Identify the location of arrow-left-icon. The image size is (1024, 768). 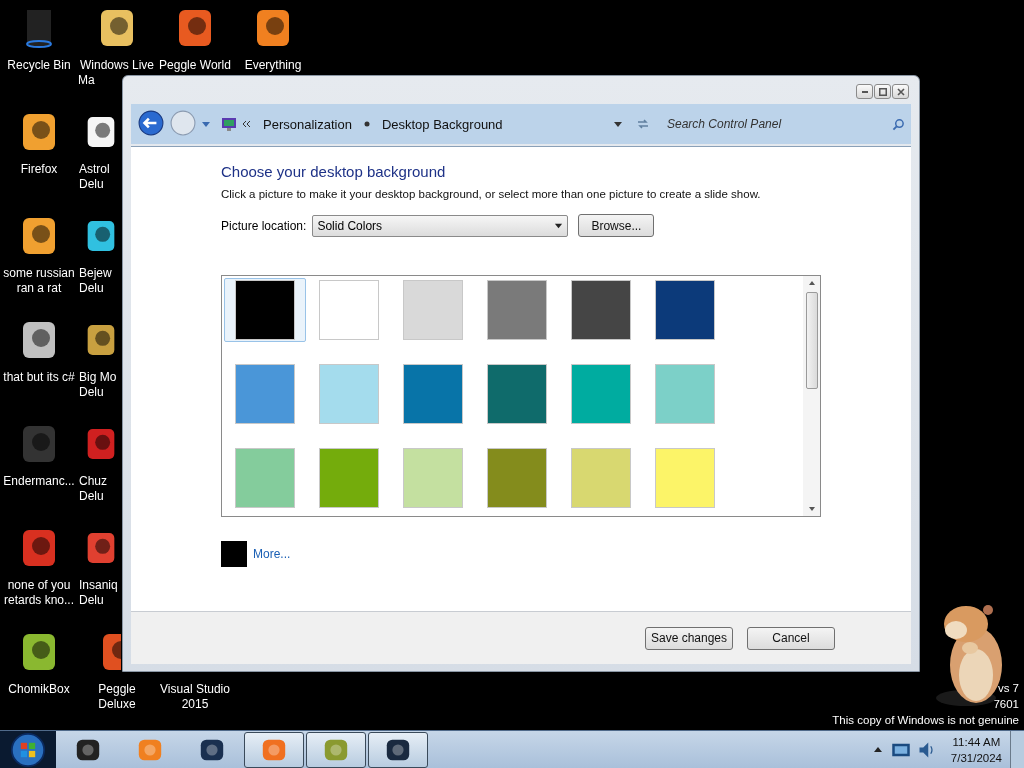
(151, 123).